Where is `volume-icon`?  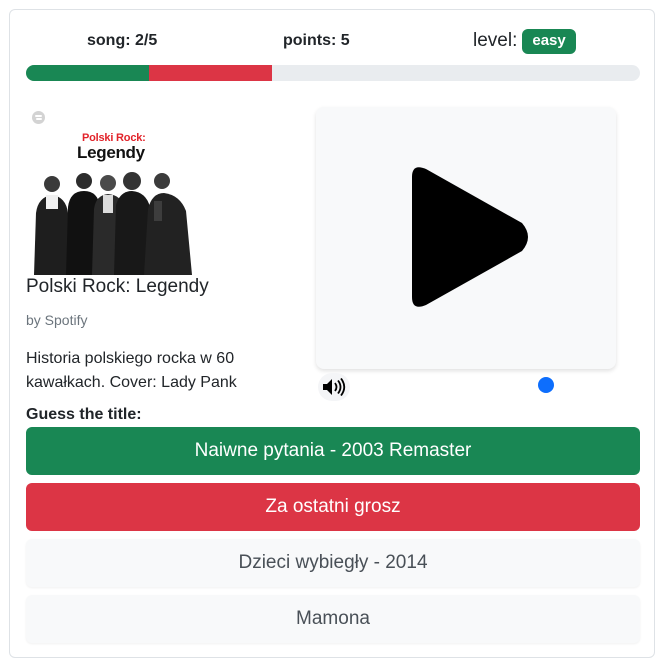
volume-icon is located at coordinates (334, 387).